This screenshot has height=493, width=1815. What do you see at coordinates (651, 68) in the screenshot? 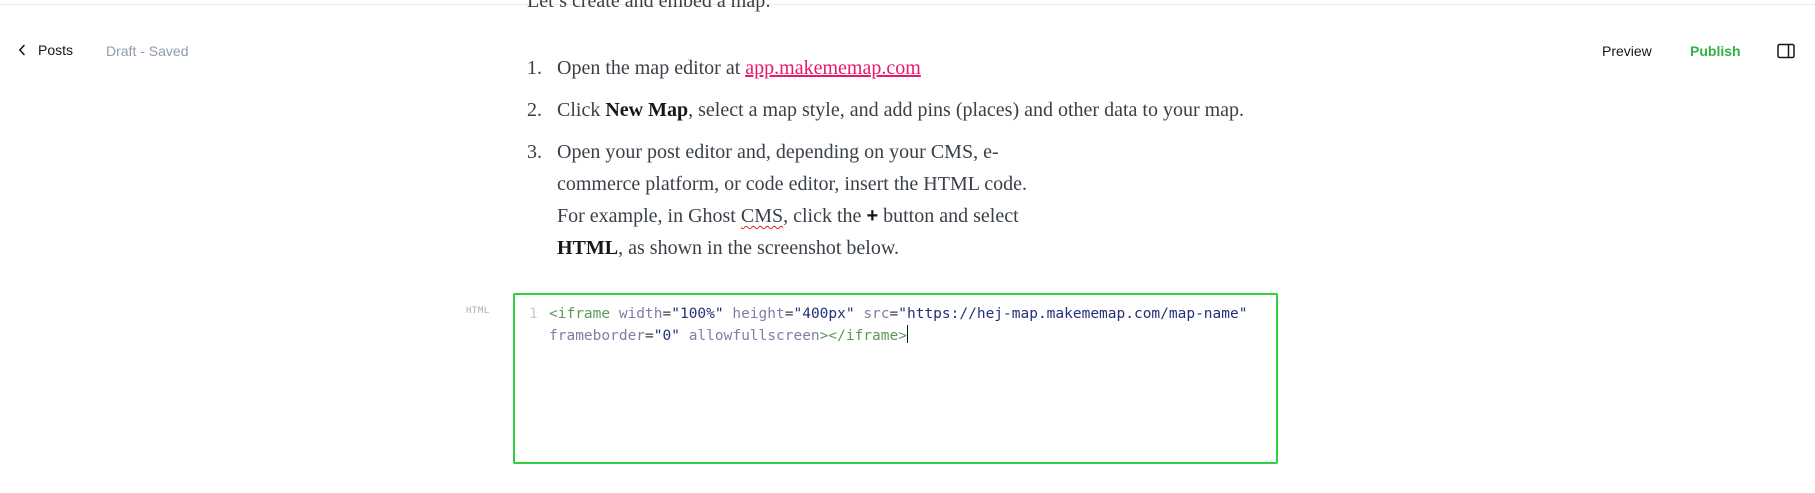
I see `step-text-part: Open the map editor at` at bounding box center [651, 68].